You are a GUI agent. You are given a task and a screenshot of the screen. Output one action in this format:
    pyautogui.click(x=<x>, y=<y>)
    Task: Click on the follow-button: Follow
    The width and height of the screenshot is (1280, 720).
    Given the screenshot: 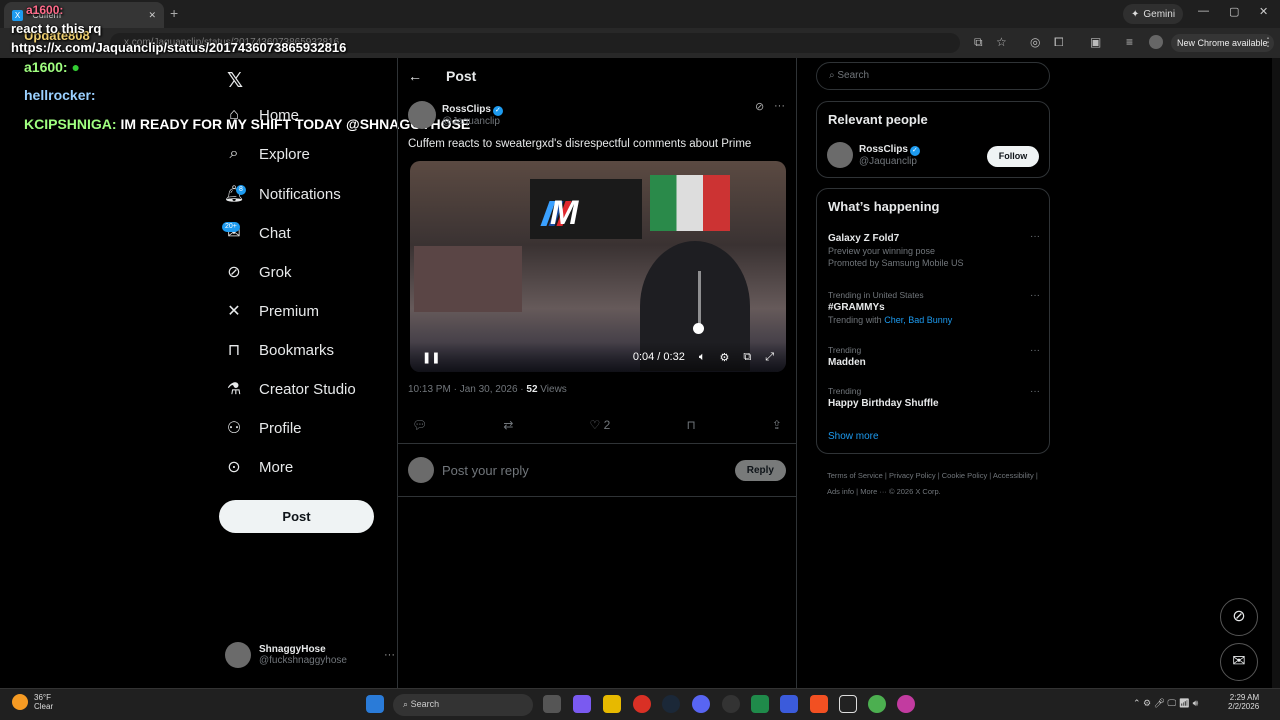 What is the action you would take?
    pyautogui.click(x=1013, y=156)
    